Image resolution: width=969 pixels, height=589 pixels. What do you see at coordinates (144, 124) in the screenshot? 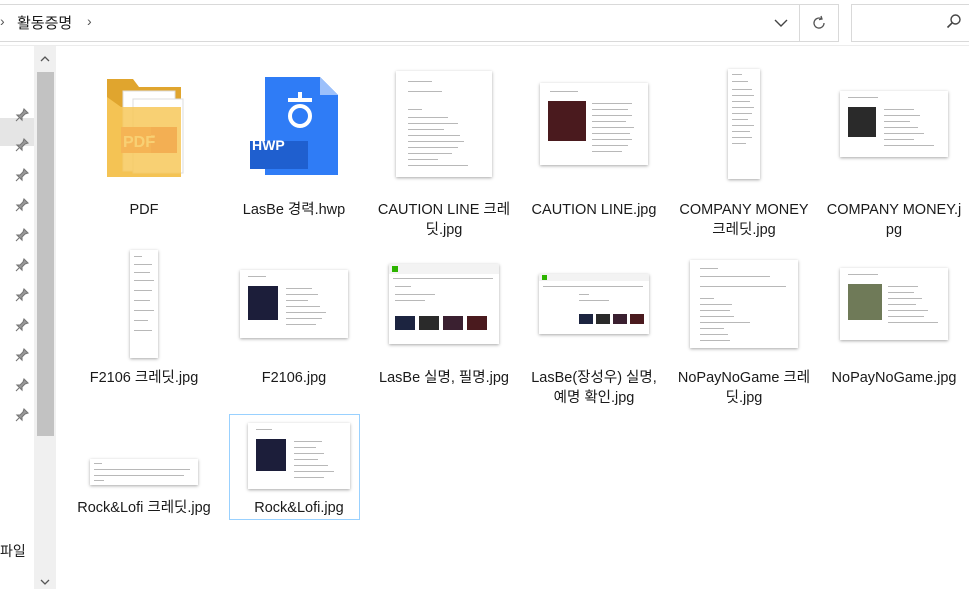
I see `folder-icon: F PDF` at bounding box center [144, 124].